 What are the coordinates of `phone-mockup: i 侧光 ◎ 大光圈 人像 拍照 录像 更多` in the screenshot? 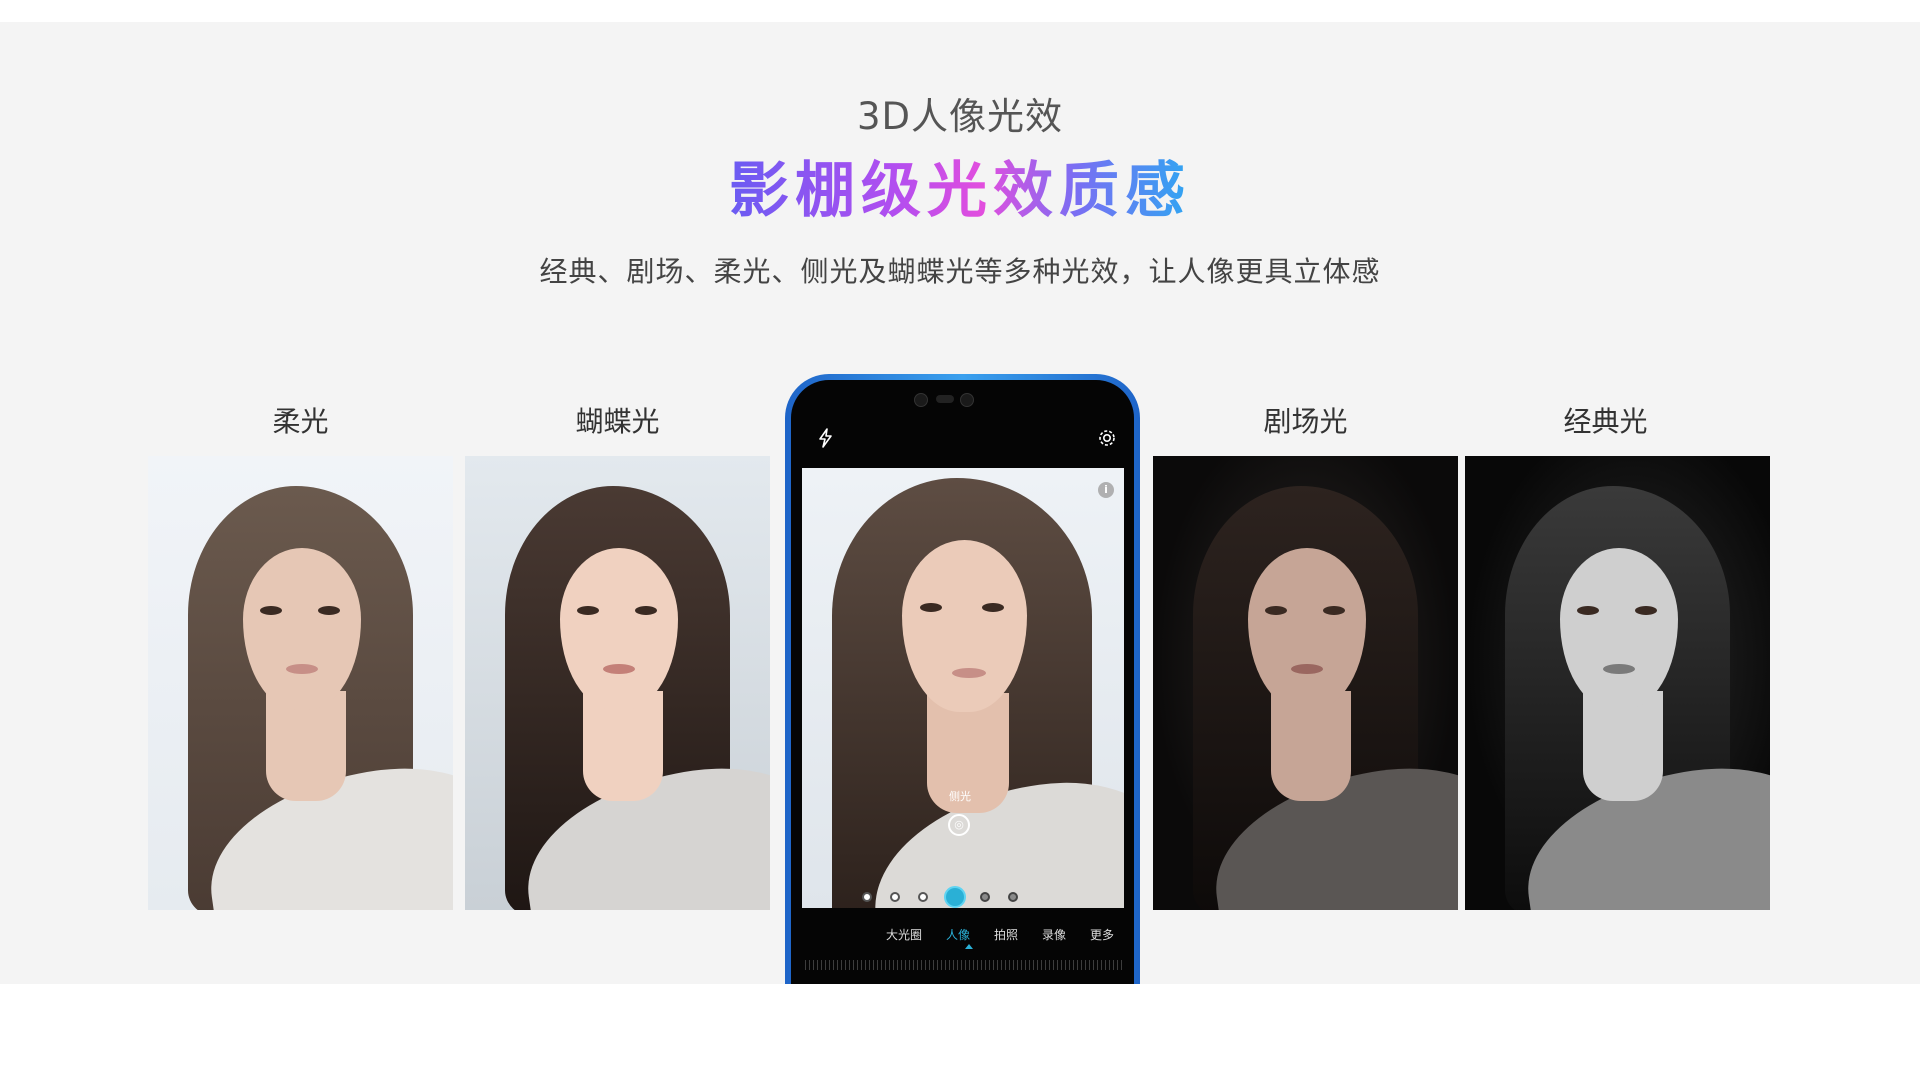 It's located at (962, 679).